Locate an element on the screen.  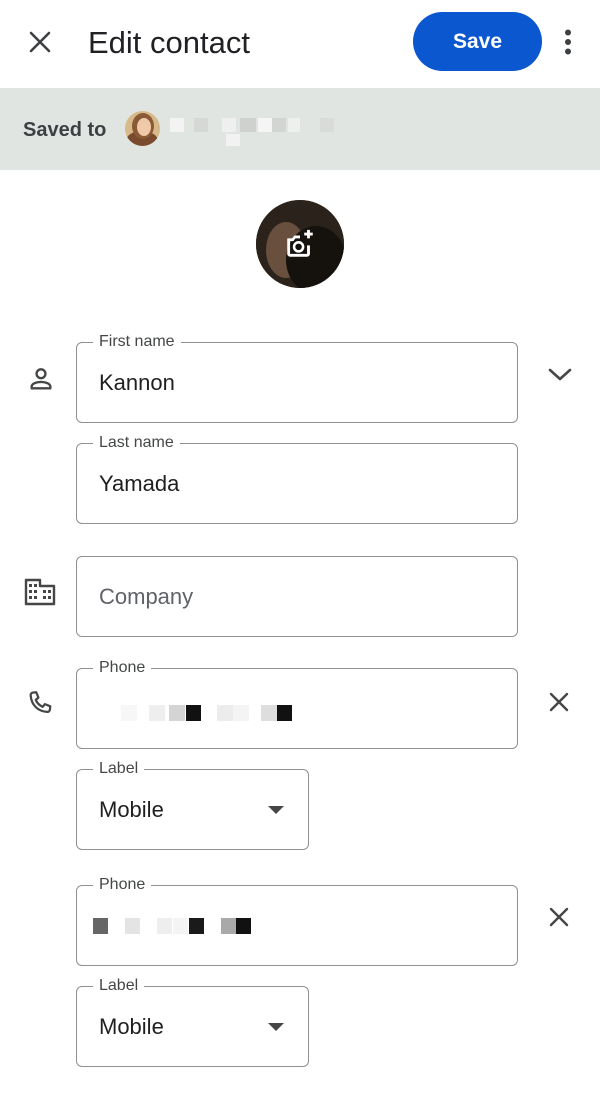
first-name-value: Kannon is located at coordinates (137, 382).